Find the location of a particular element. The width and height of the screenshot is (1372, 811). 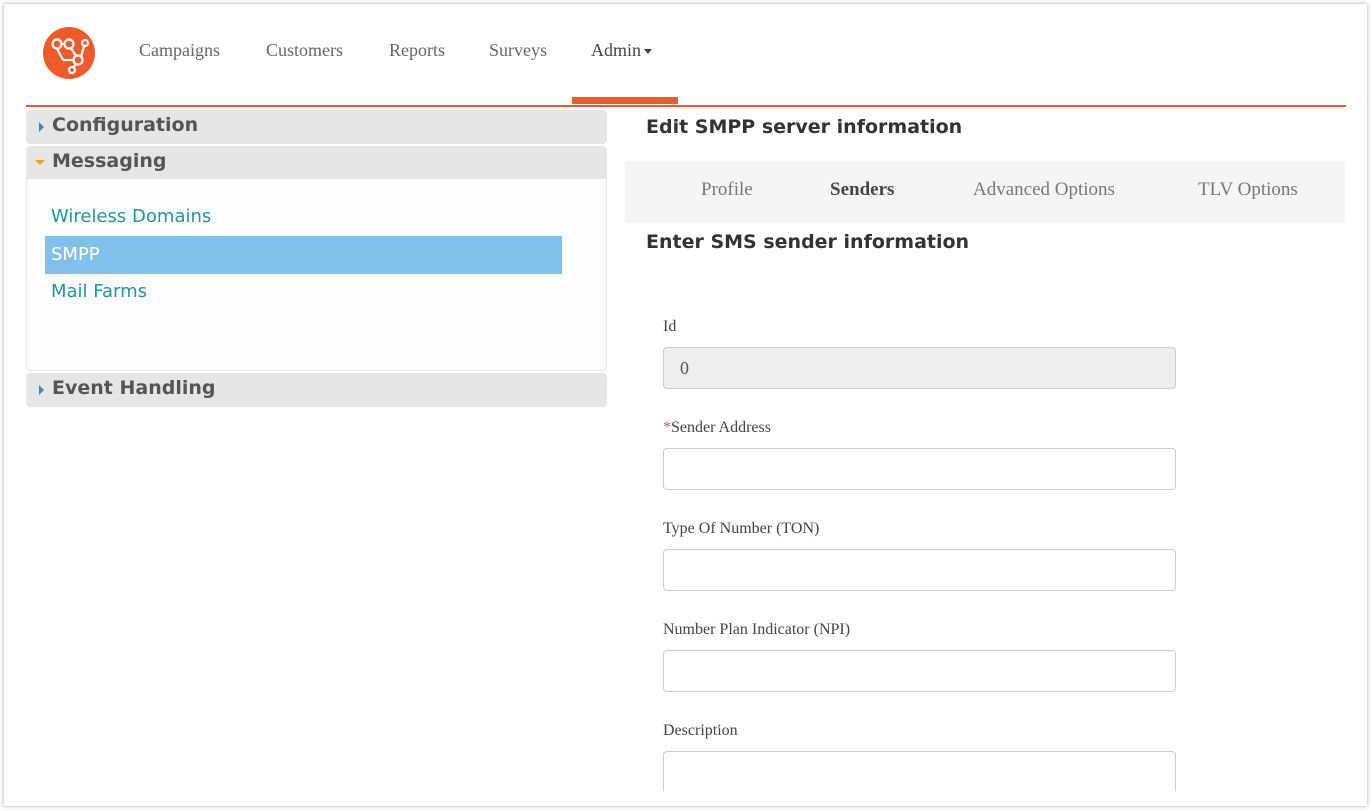

accordion-configuration: Configuration is located at coordinates (316, 127).